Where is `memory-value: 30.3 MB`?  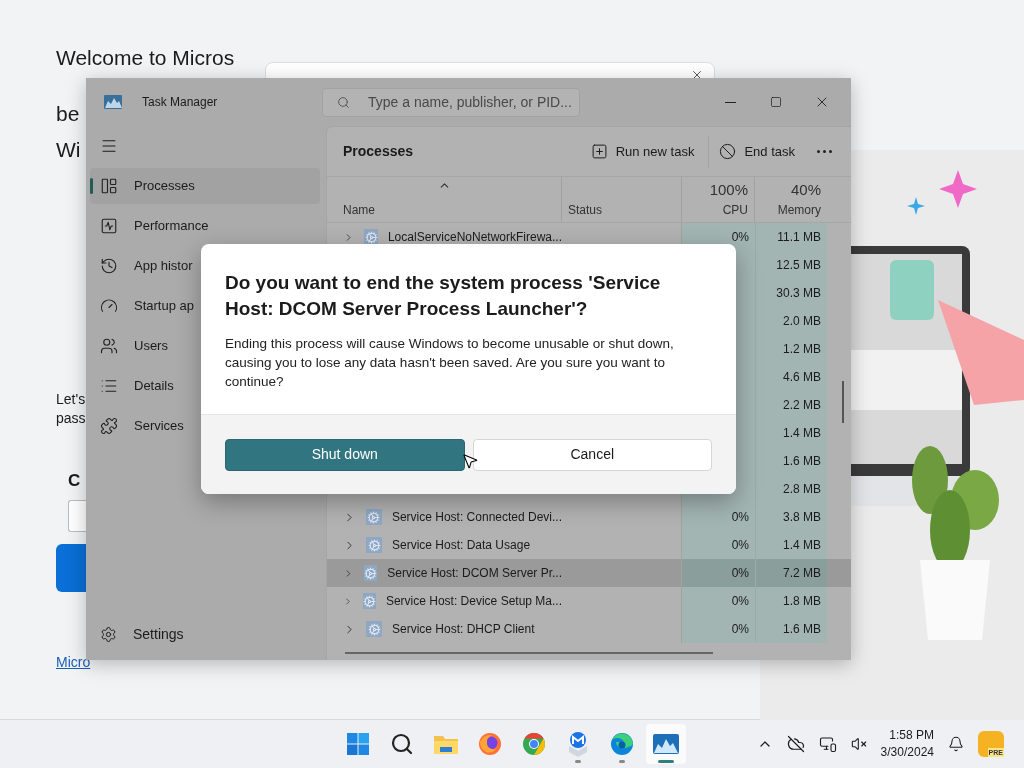
memory-value: 30.3 MB is located at coordinates (798, 293).